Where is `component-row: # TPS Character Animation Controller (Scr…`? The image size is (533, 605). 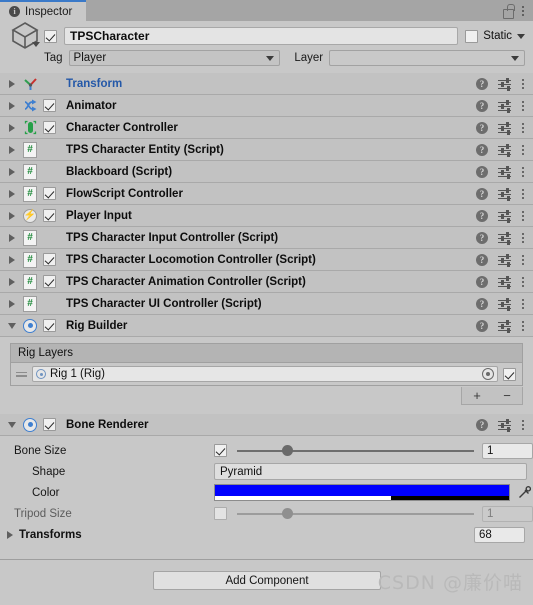 component-row: # TPS Character Animation Controller (Scr… is located at coordinates (266, 282).